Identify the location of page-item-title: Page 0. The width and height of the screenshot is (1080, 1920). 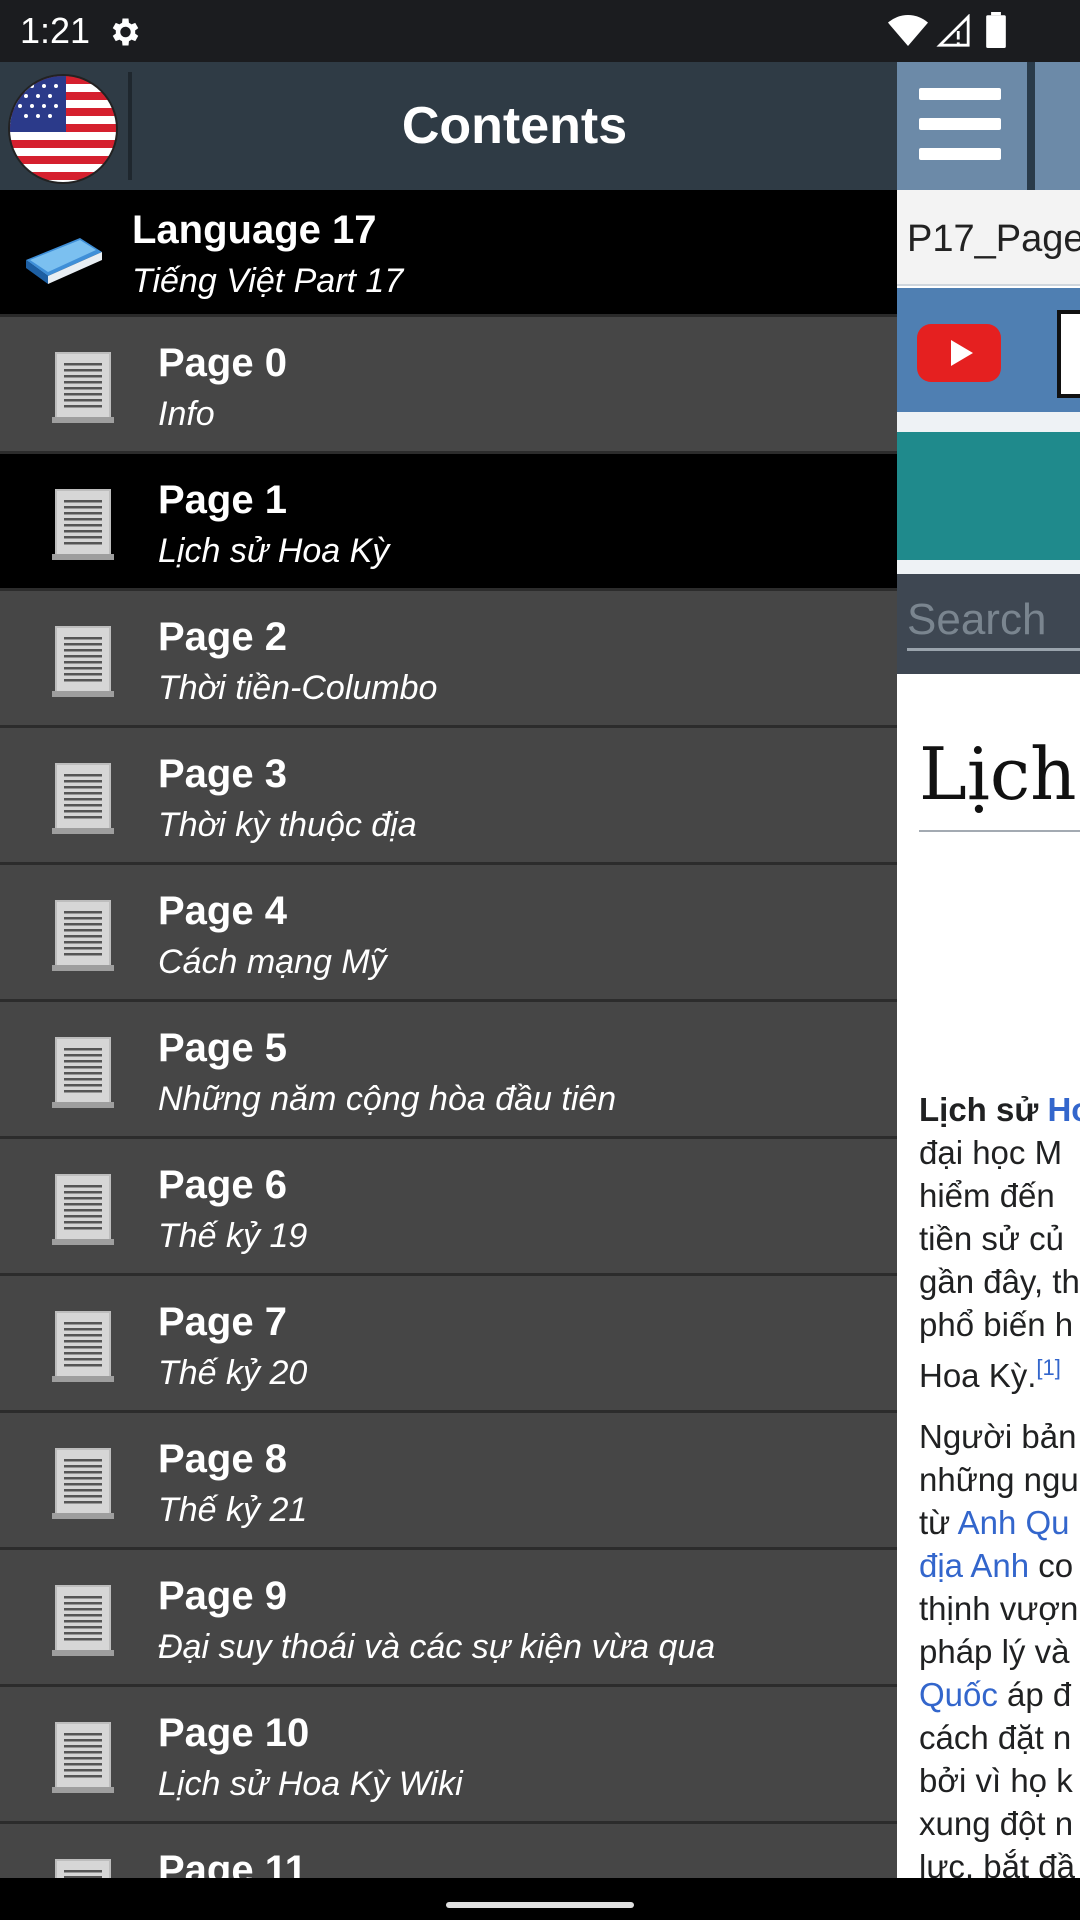
(222, 363).